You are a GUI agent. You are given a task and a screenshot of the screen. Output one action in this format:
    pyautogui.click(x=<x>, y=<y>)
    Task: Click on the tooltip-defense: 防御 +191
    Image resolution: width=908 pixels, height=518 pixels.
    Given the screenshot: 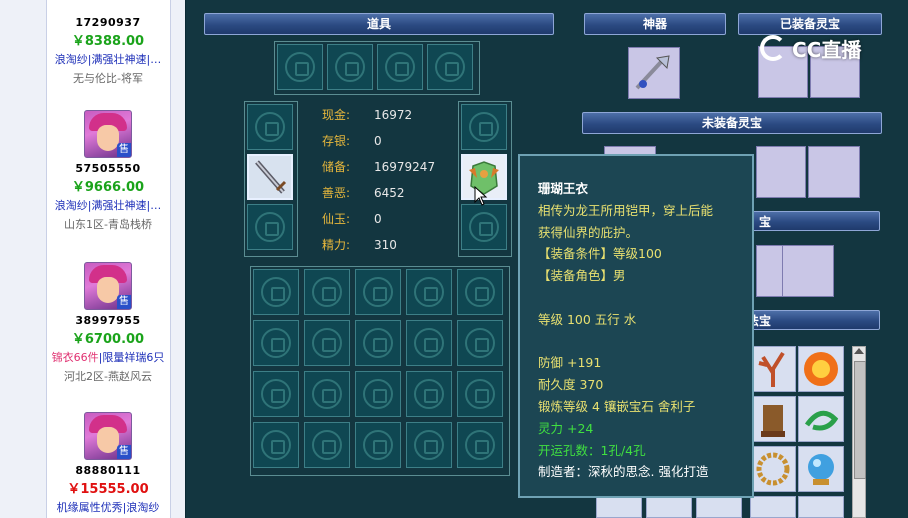 What is the action you would take?
    pyautogui.click(x=570, y=363)
    